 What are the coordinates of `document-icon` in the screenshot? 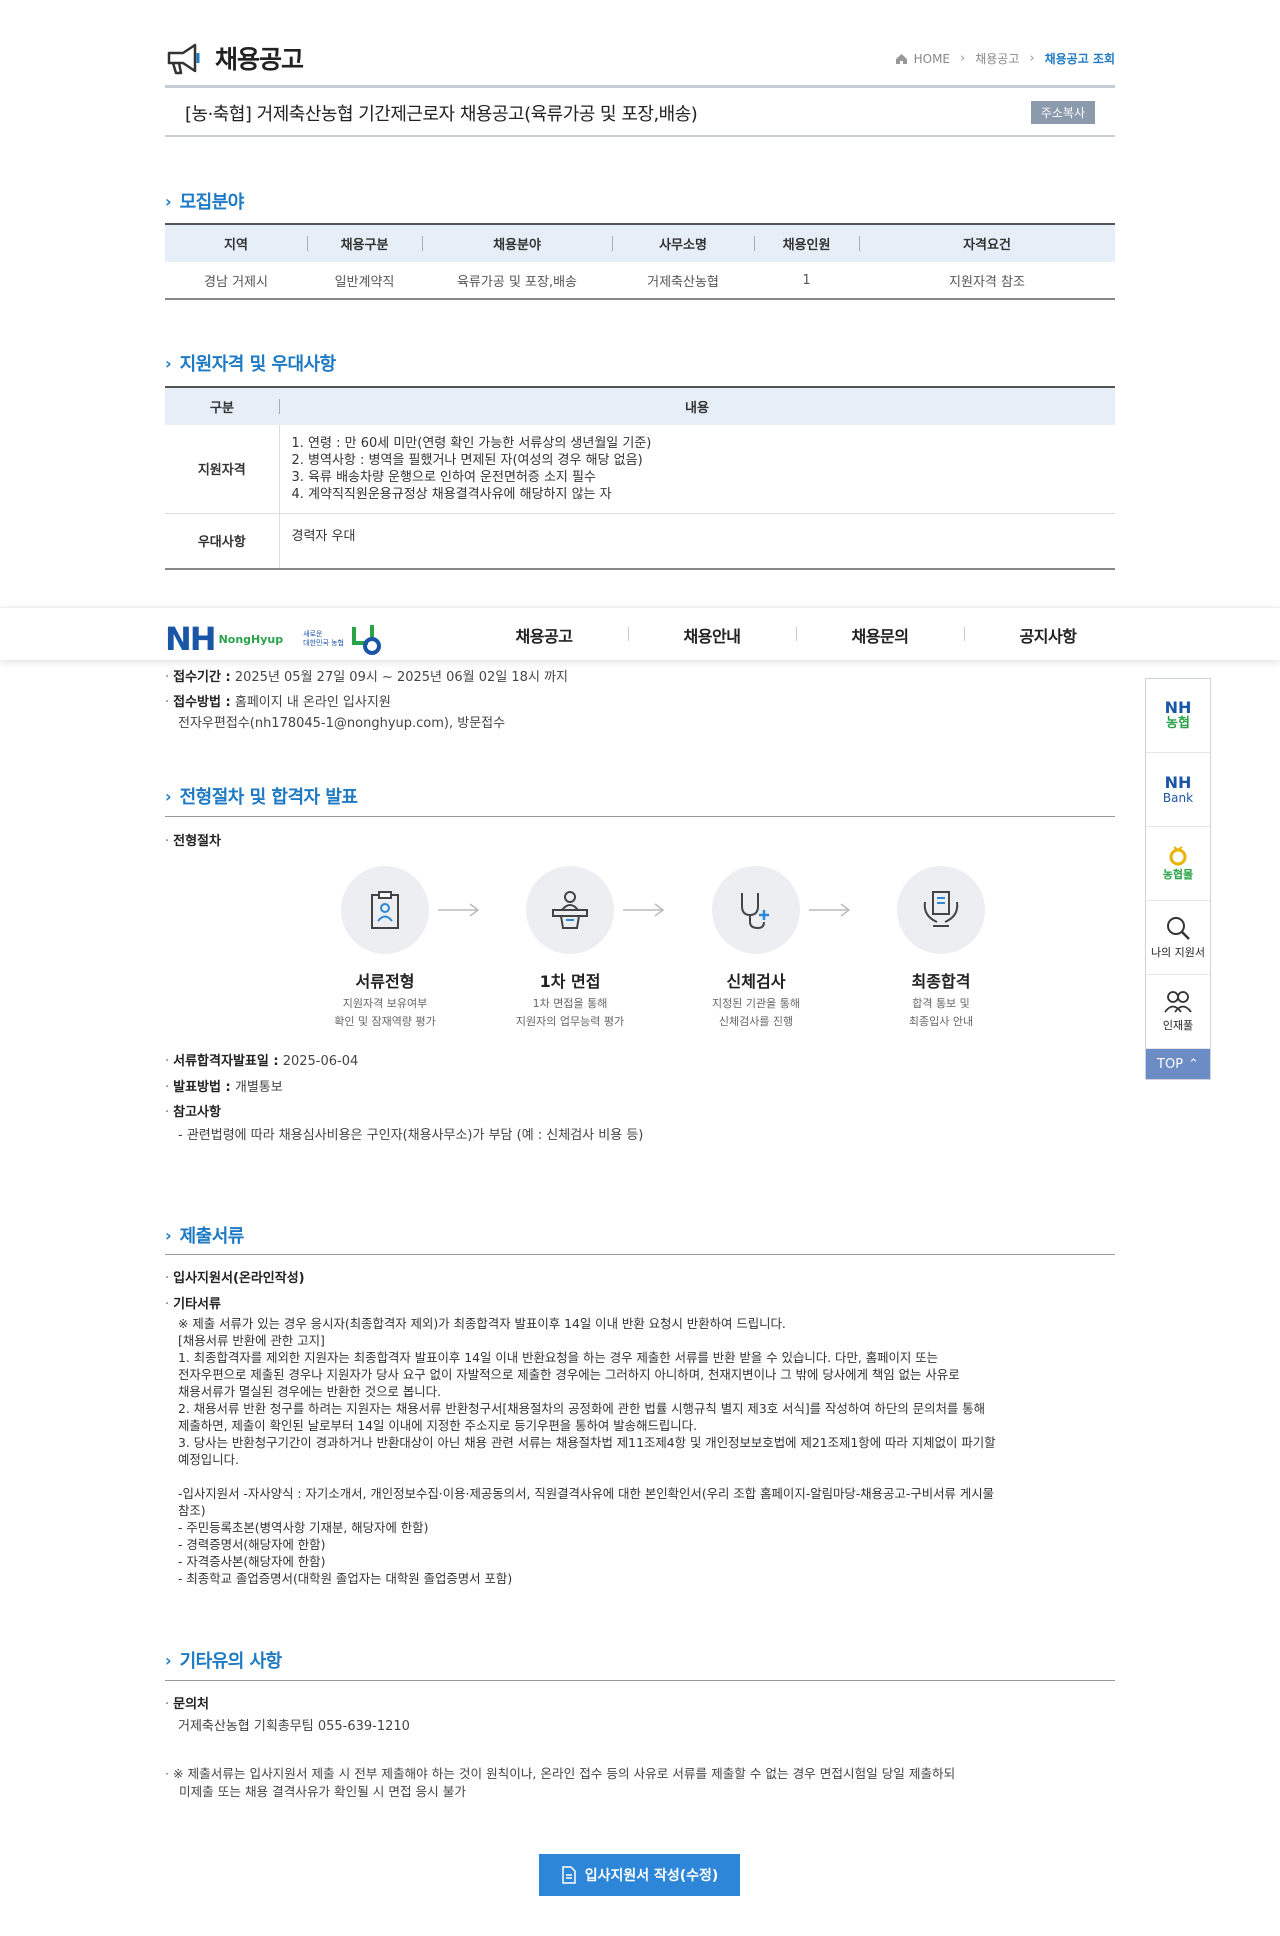 It's located at (385, 910).